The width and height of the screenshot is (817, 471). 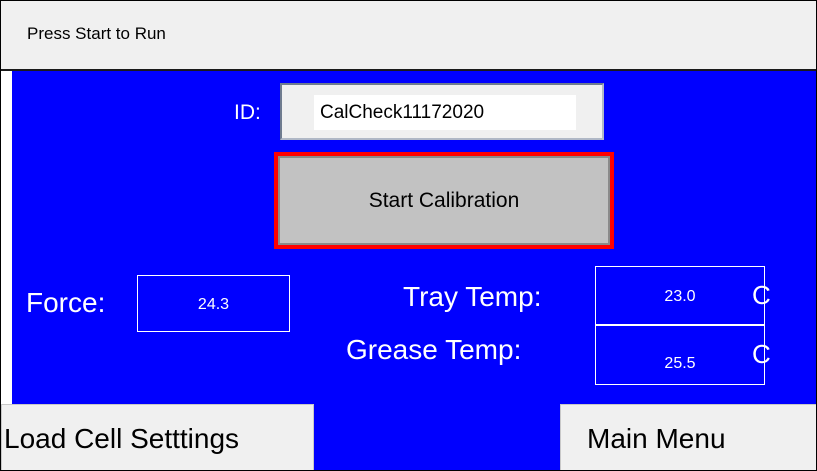 What do you see at coordinates (761, 354) in the screenshot?
I see `grease-temp-unit: C` at bounding box center [761, 354].